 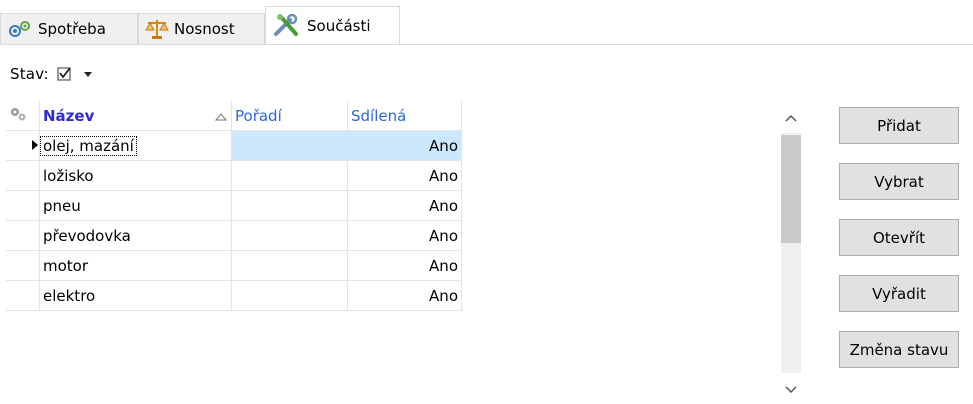 I want to click on grid-header-row: Název Pořadí Sdílená, so click(x=234, y=116).